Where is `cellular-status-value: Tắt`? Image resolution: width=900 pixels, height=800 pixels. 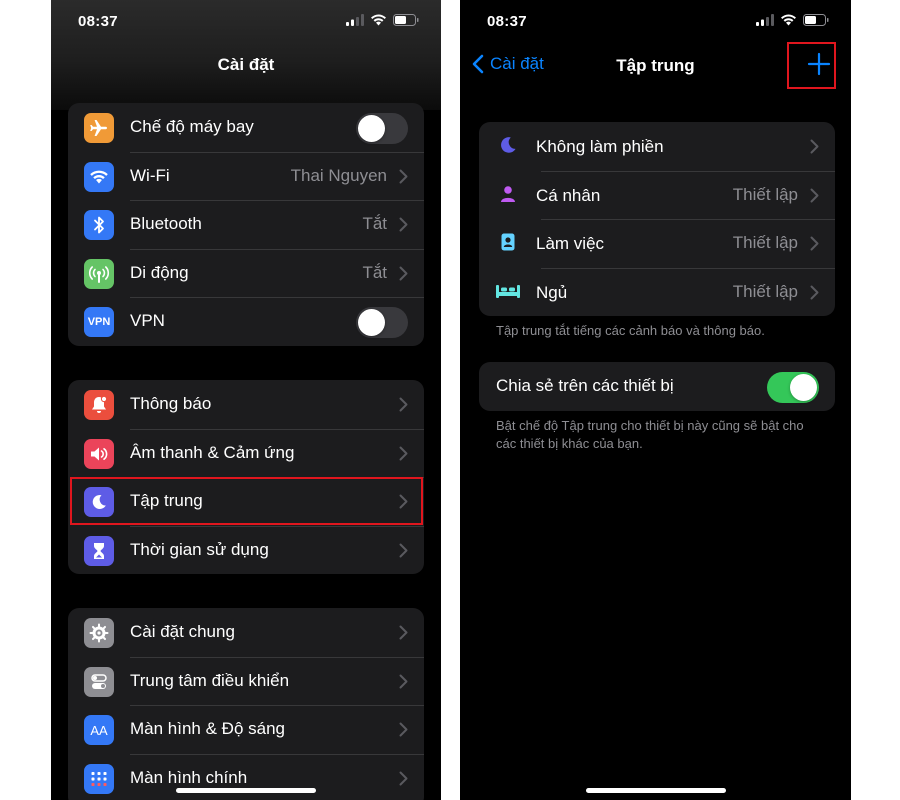 cellular-status-value: Tắt is located at coordinates (374, 272).